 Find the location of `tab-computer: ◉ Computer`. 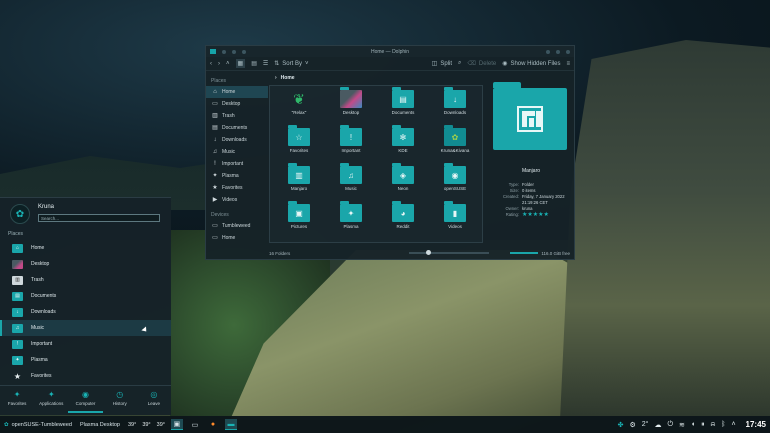

tab-computer: ◉ Computer is located at coordinates (85, 399).